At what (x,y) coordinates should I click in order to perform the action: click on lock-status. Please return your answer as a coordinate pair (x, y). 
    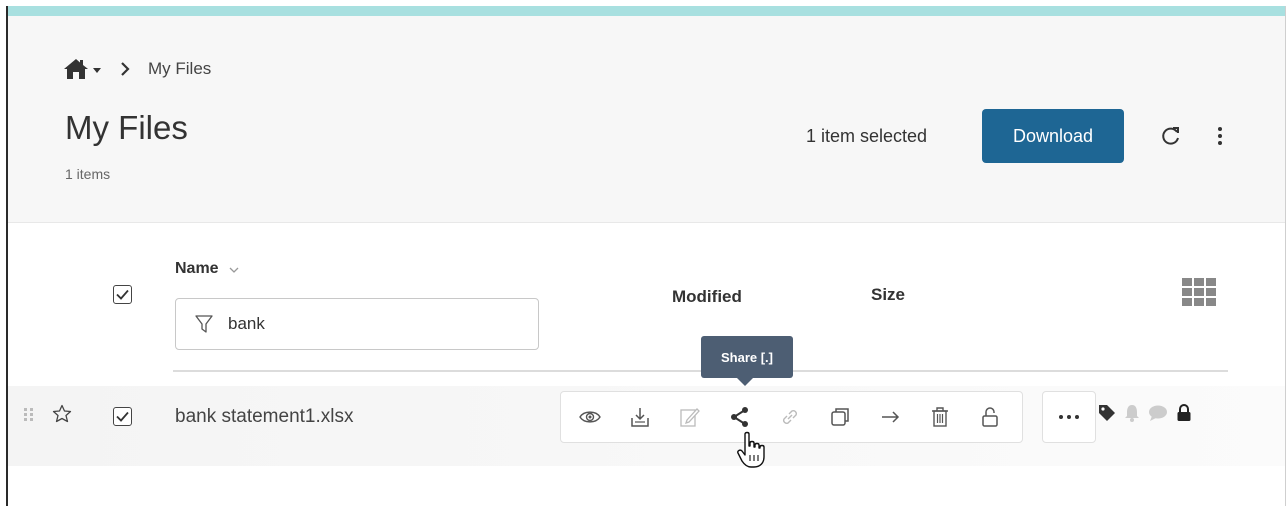
    Looking at the image, I should click on (1184, 413).